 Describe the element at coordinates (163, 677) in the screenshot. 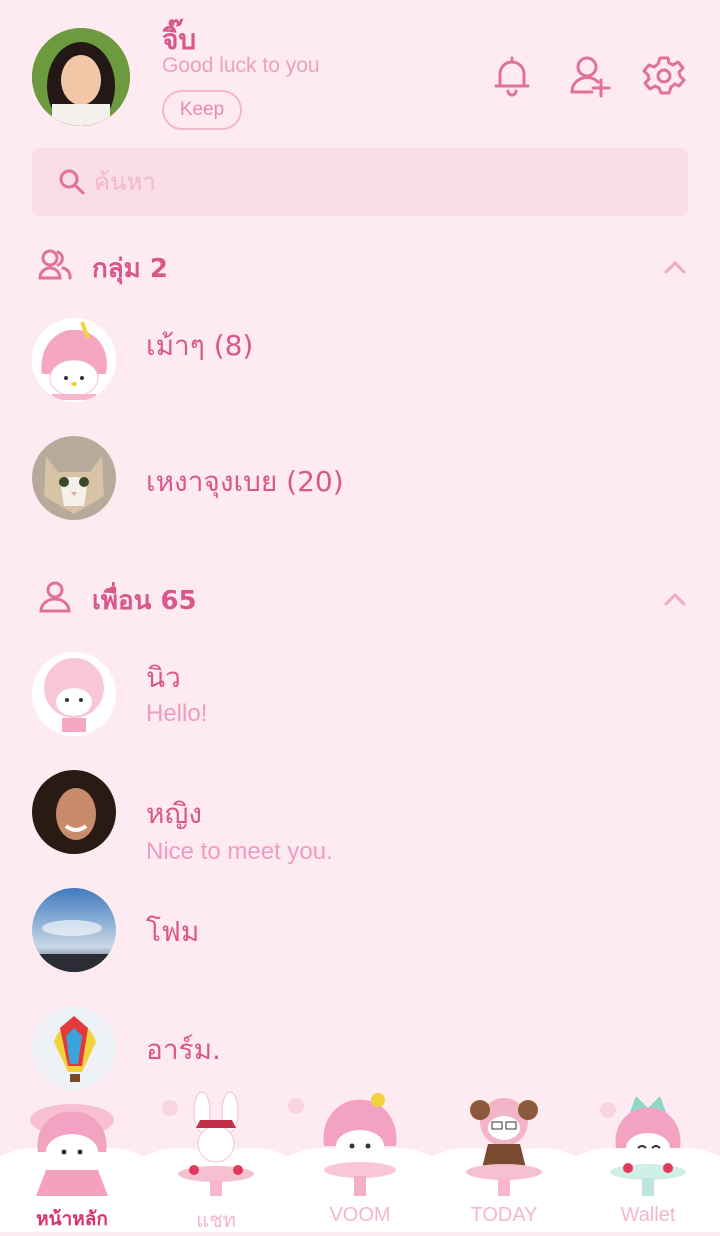

I see `friend-name: นิว` at that location.